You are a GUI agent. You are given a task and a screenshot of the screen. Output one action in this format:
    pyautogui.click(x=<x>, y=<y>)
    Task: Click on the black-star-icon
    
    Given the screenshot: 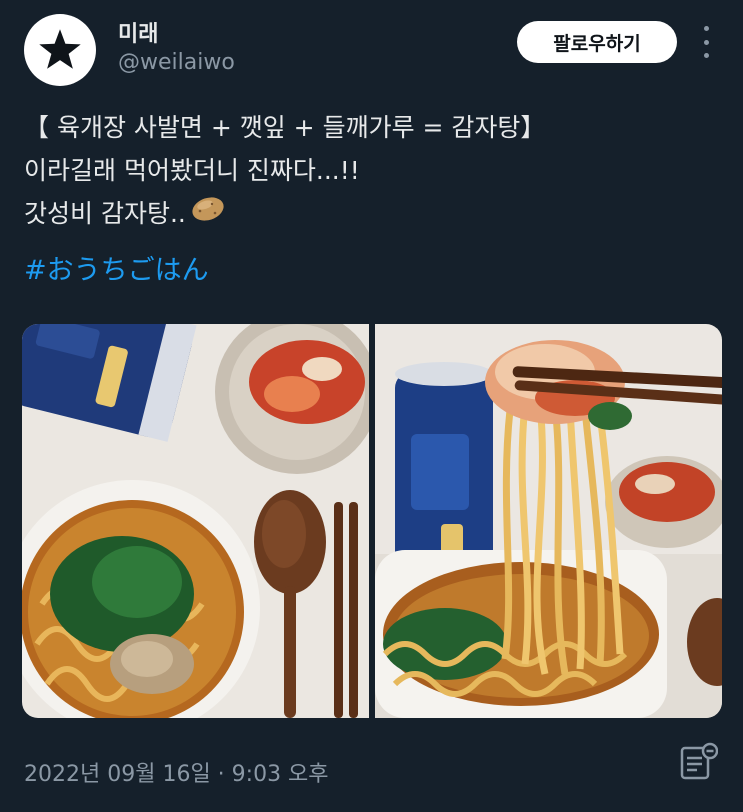 What is the action you would take?
    pyautogui.click(x=60, y=49)
    